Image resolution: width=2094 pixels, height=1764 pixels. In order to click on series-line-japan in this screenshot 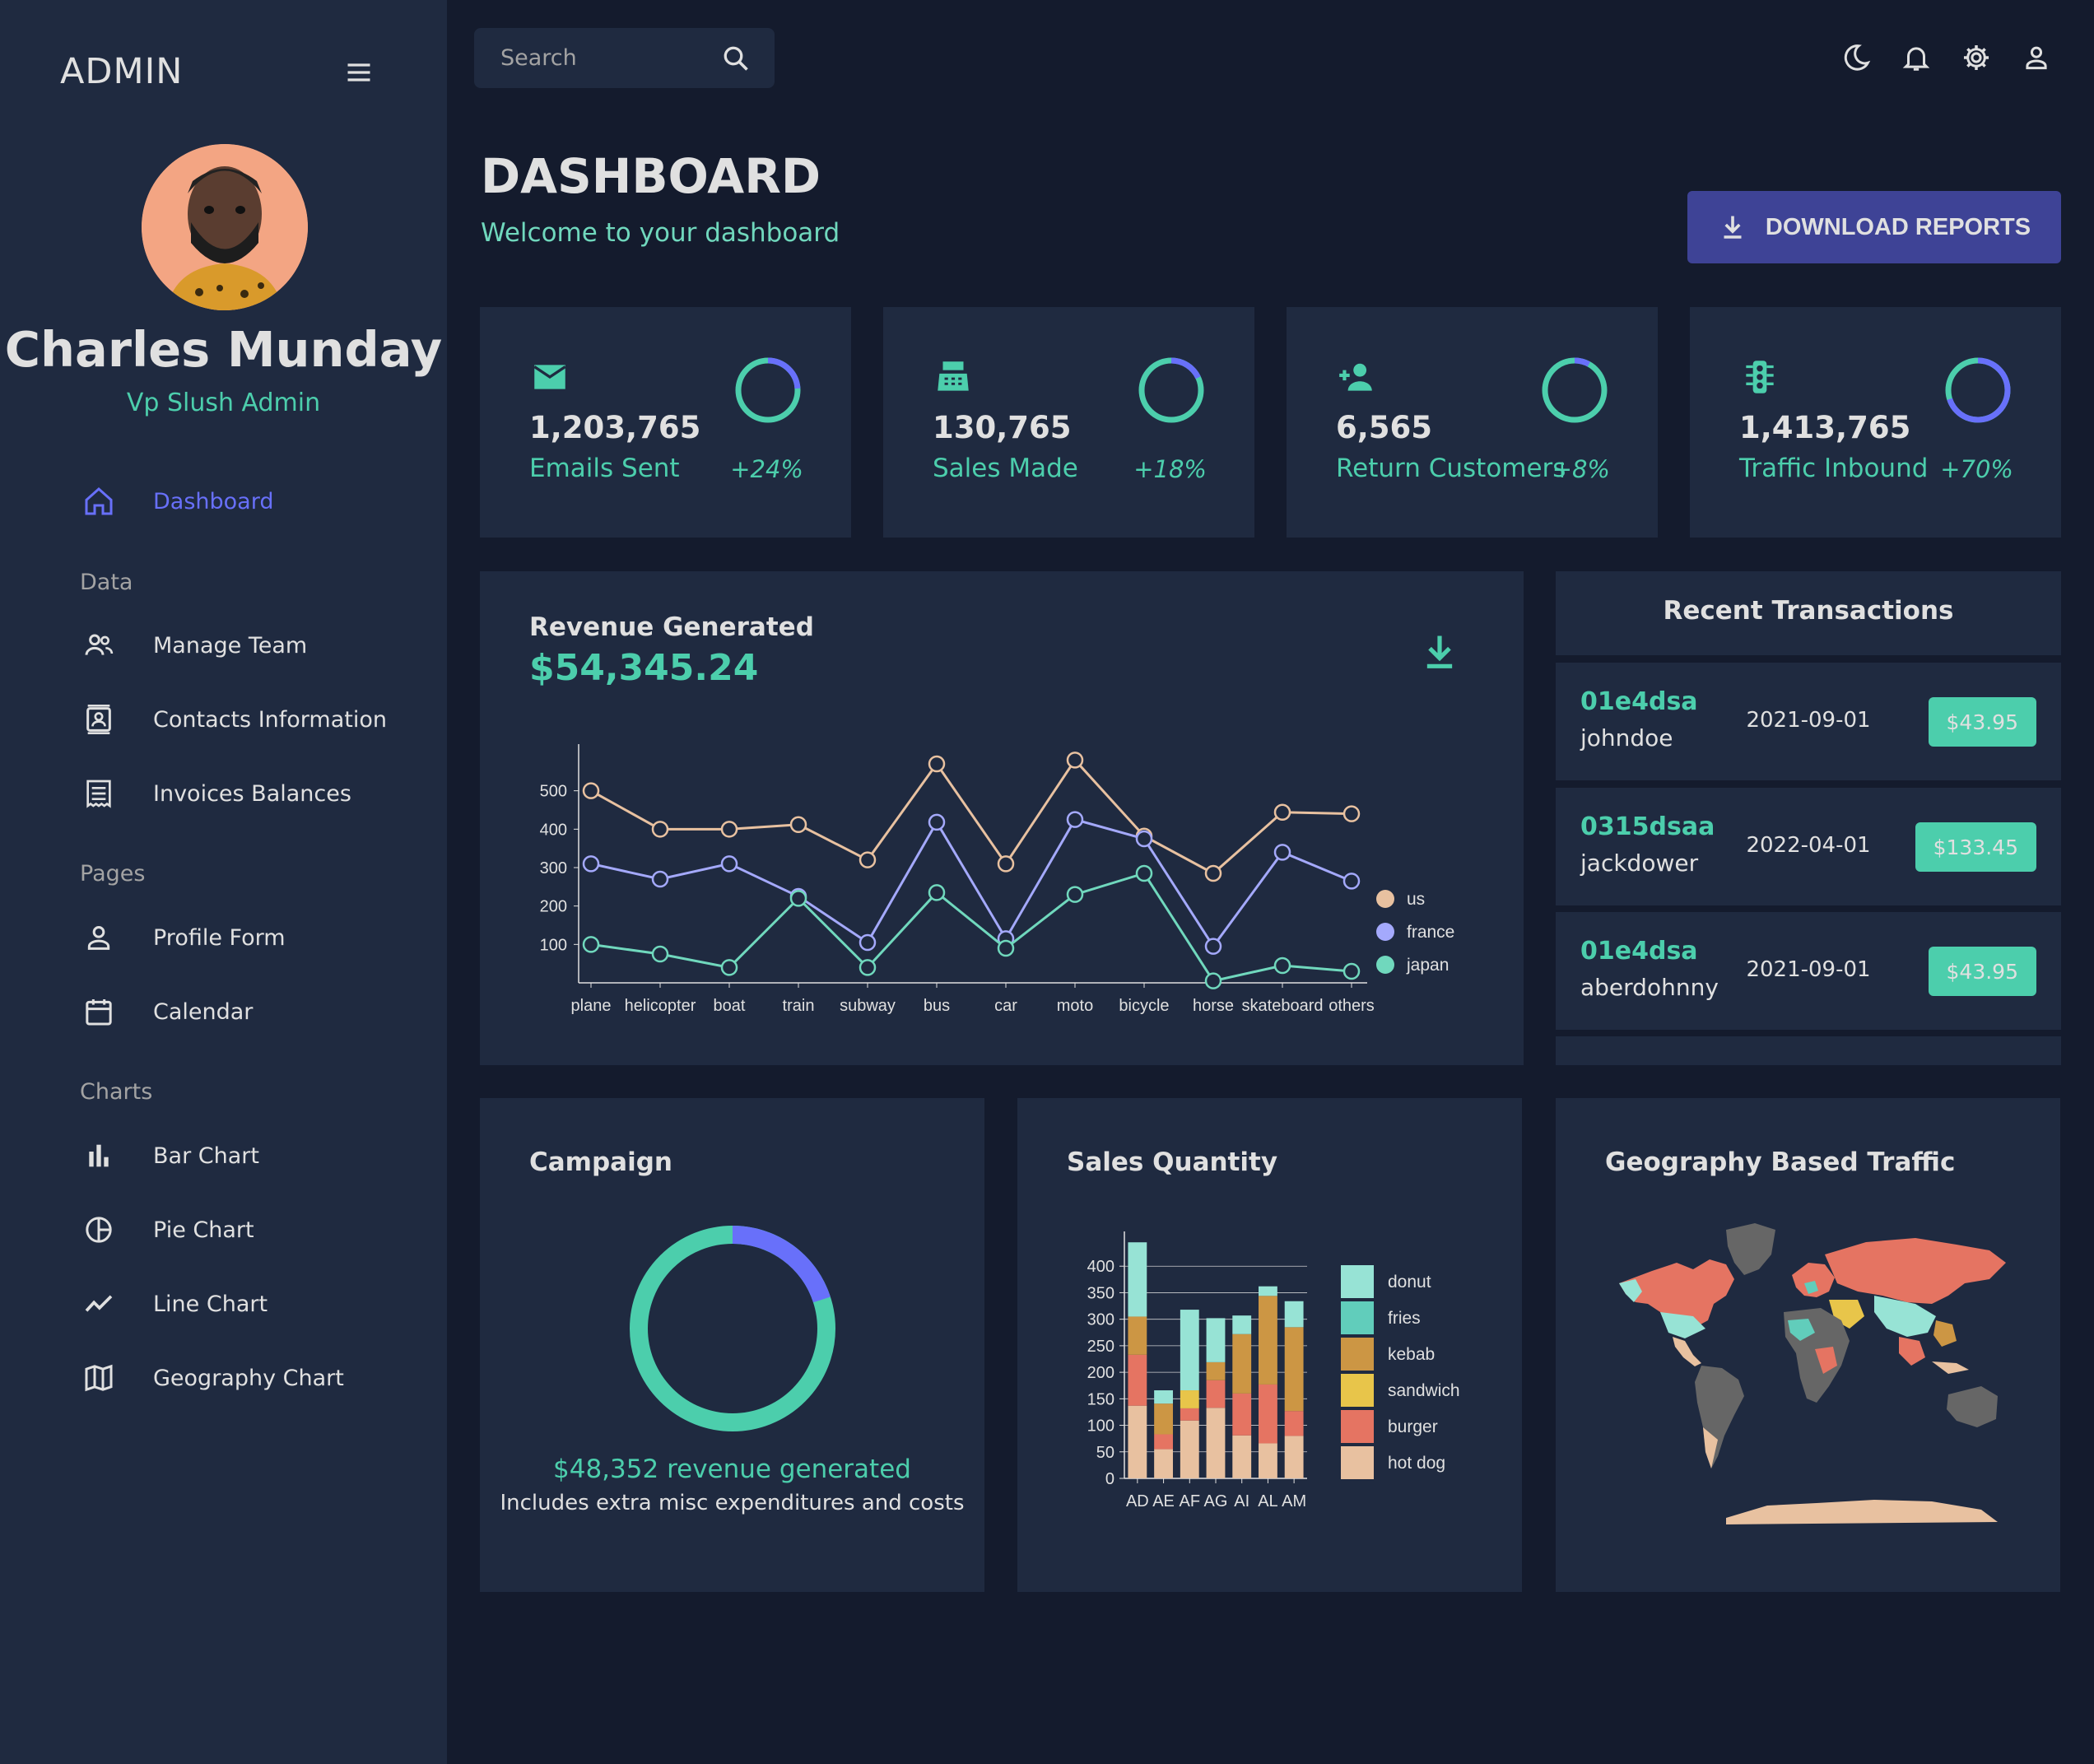, I will do `click(971, 927)`.